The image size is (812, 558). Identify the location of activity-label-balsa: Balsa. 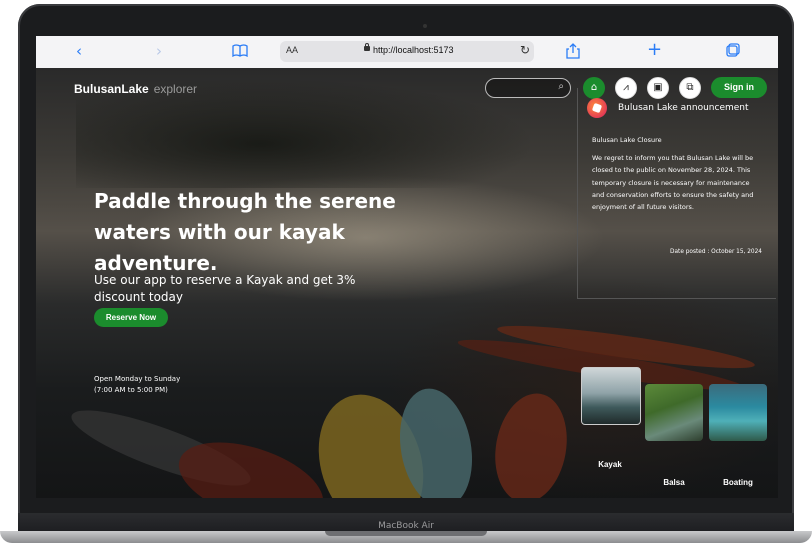
(674, 482).